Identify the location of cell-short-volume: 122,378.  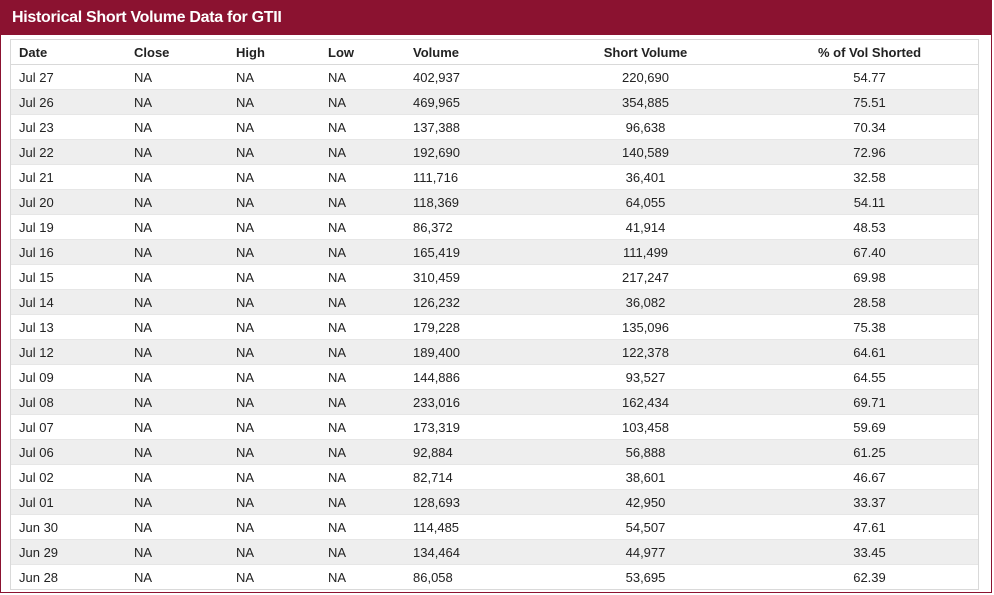
(645, 352).